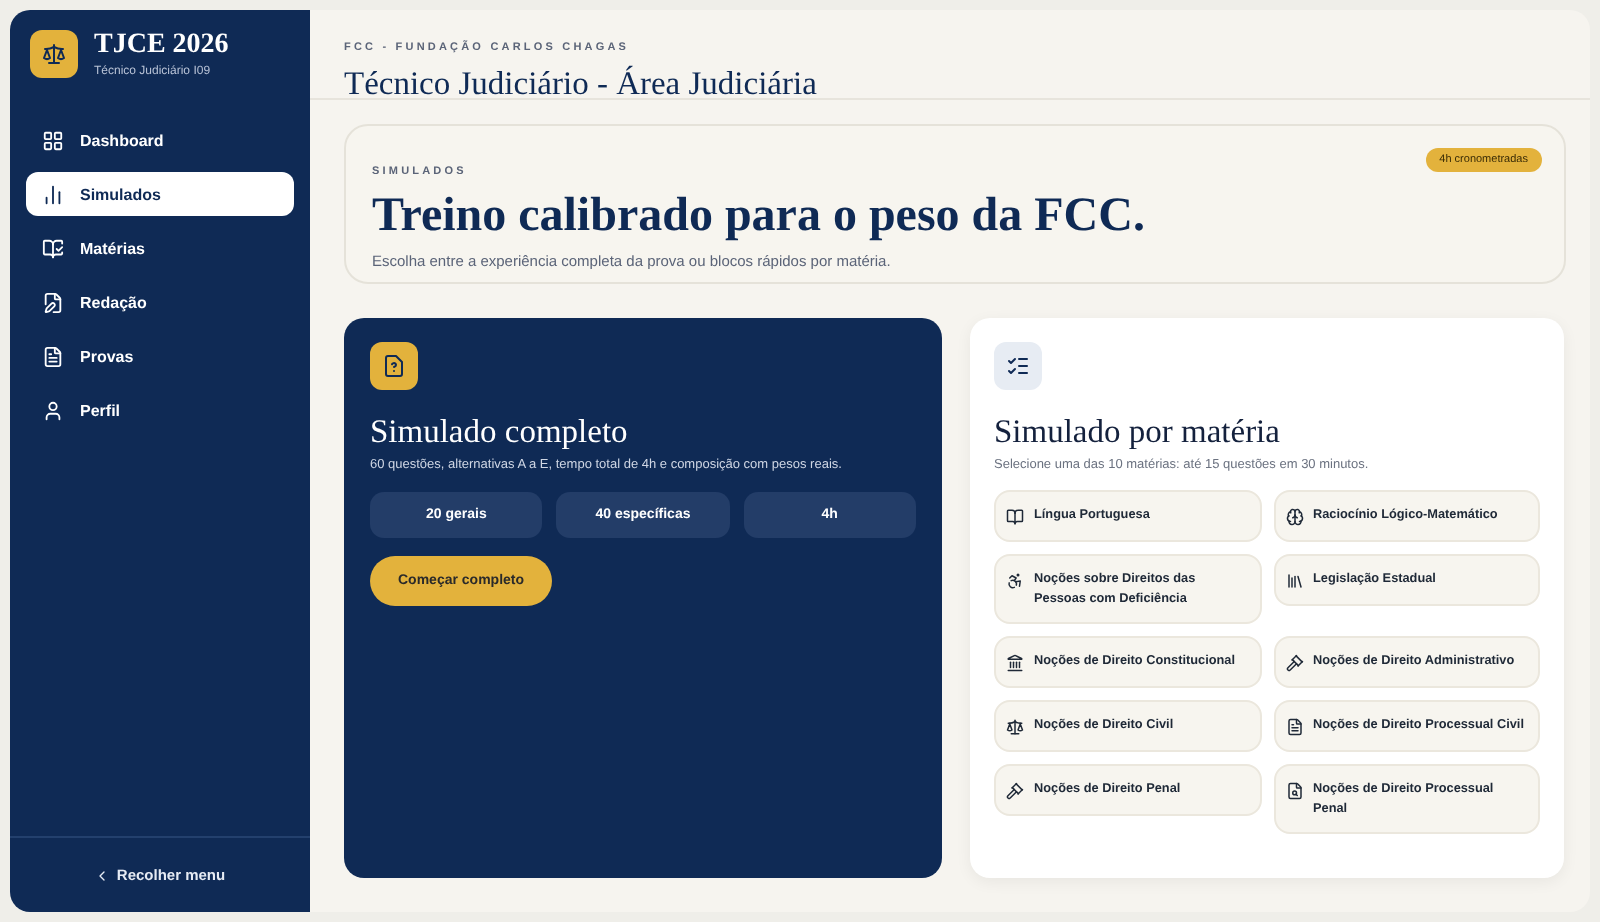 Image resolution: width=1600 pixels, height=922 pixels. I want to click on nav-item: Matérias, so click(160, 248).